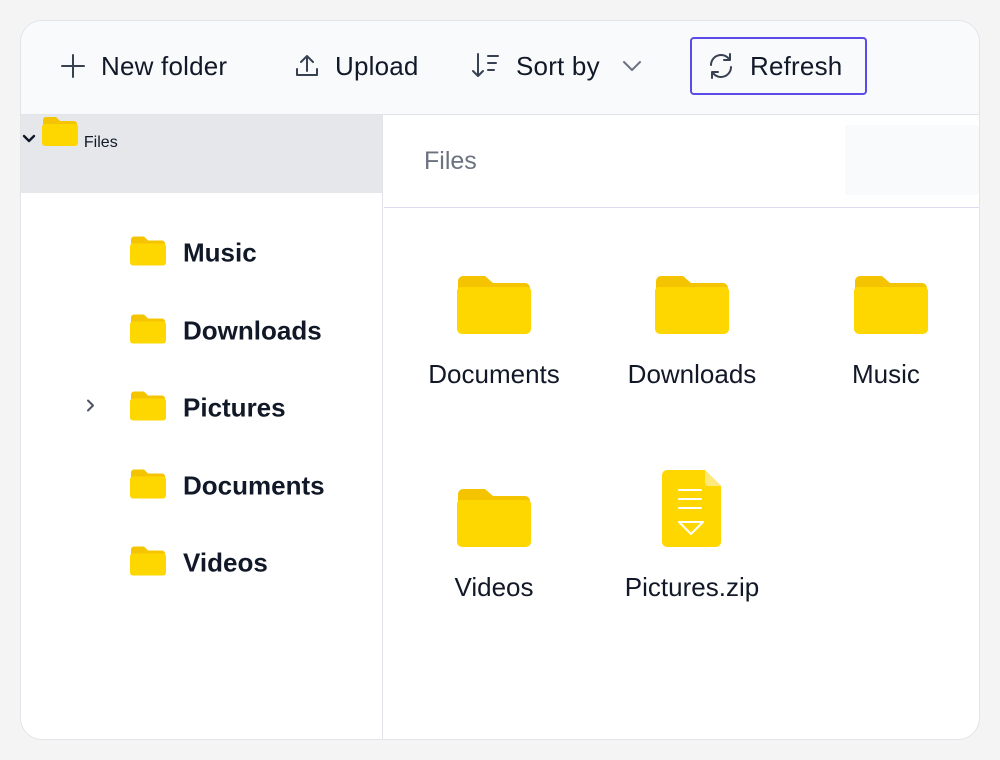  I want to click on refresh-label: Refresh, so click(796, 65).